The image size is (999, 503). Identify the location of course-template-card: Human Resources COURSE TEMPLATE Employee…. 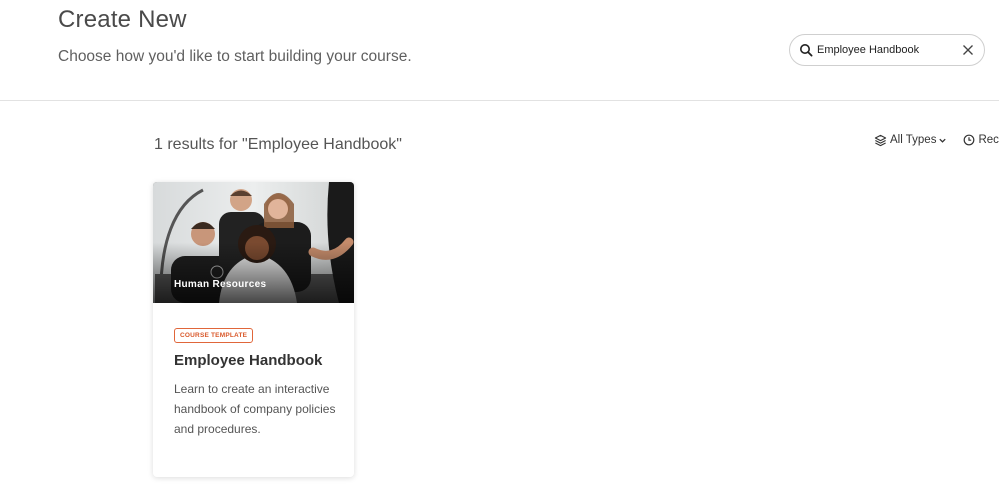
(253, 329).